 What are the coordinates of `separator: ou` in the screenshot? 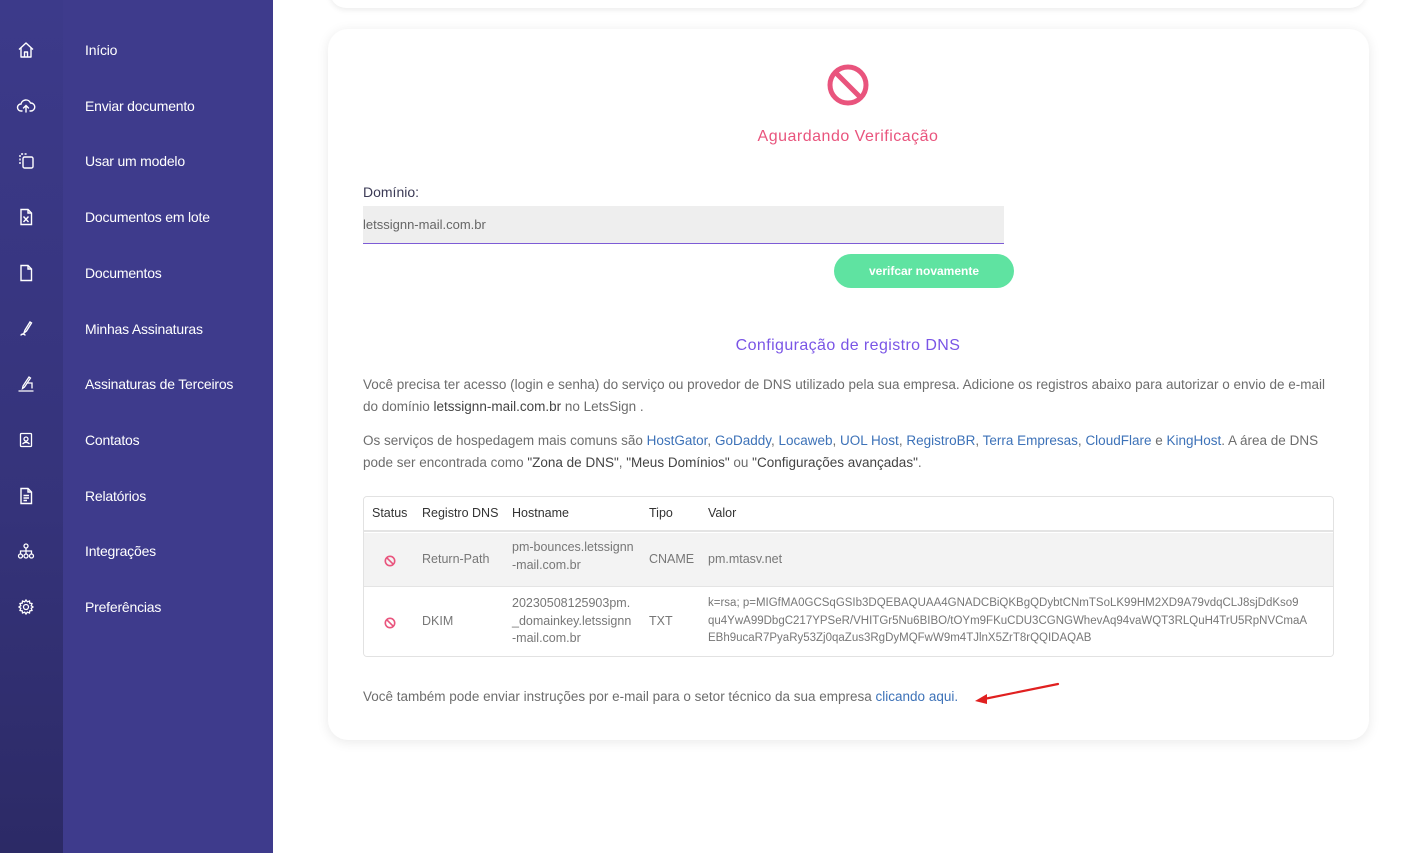 It's located at (741, 462).